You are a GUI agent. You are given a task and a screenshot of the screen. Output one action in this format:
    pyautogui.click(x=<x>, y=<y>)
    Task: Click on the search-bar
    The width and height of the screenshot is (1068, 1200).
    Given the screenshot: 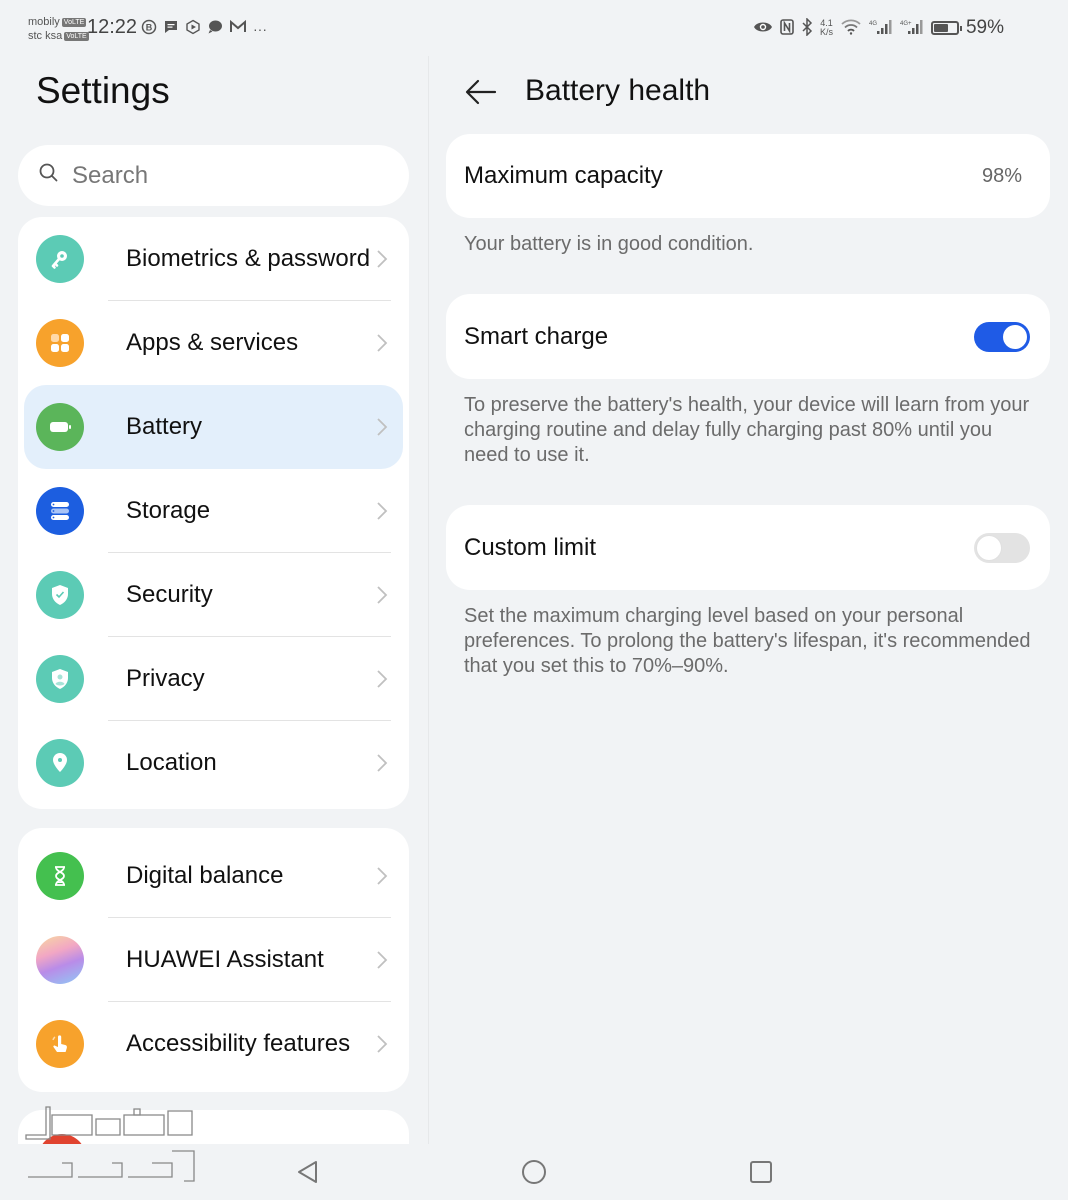 What is the action you would take?
    pyautogui.click(x=213, y=175)
    